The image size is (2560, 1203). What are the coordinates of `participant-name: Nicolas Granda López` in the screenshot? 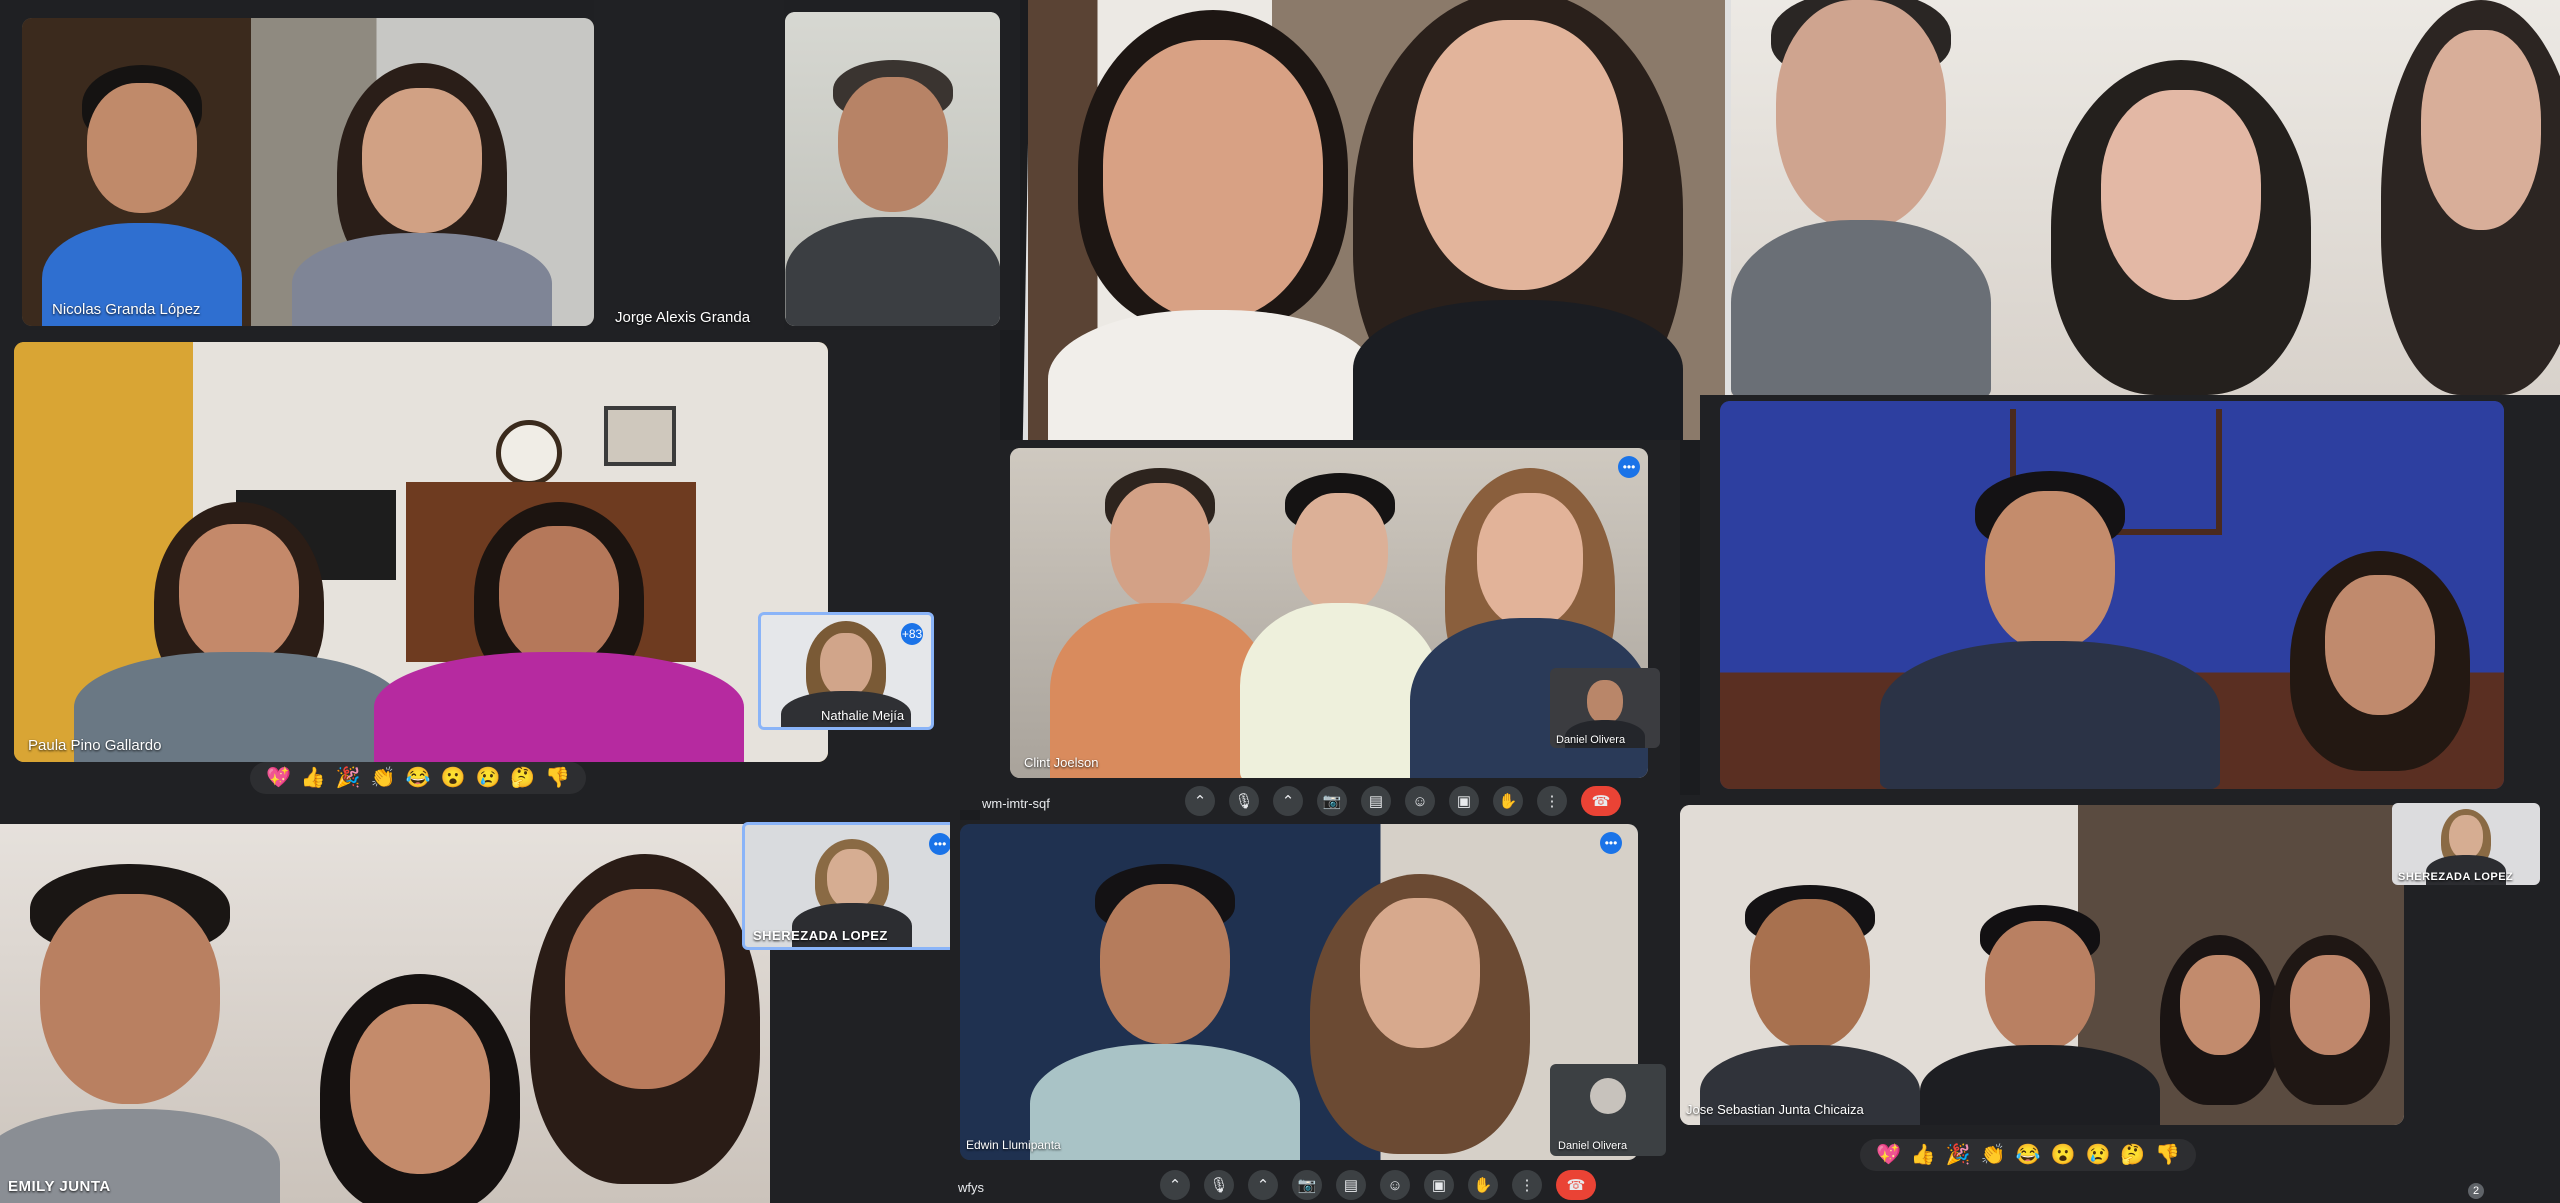 It's located at (126, 309).